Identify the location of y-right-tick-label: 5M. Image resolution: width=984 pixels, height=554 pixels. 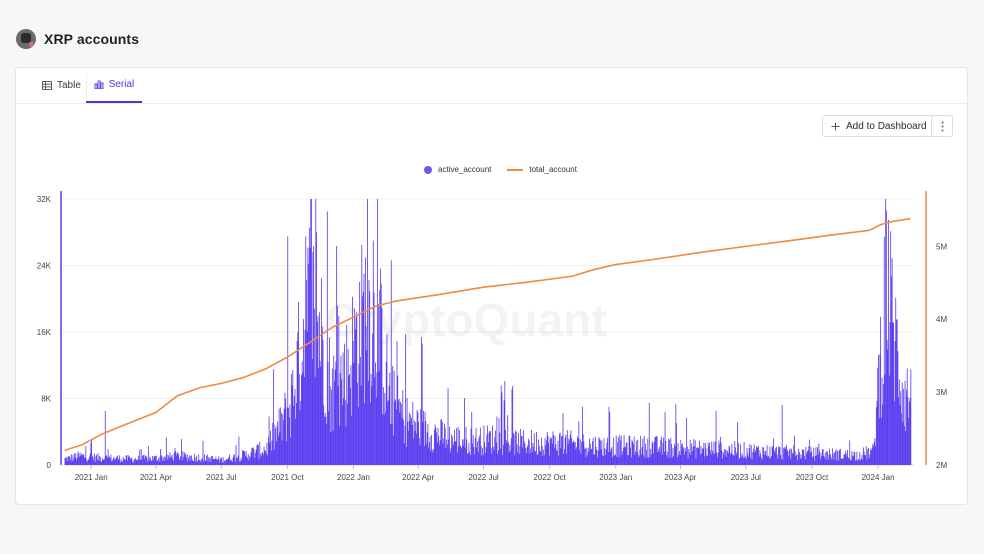
(941, 246).